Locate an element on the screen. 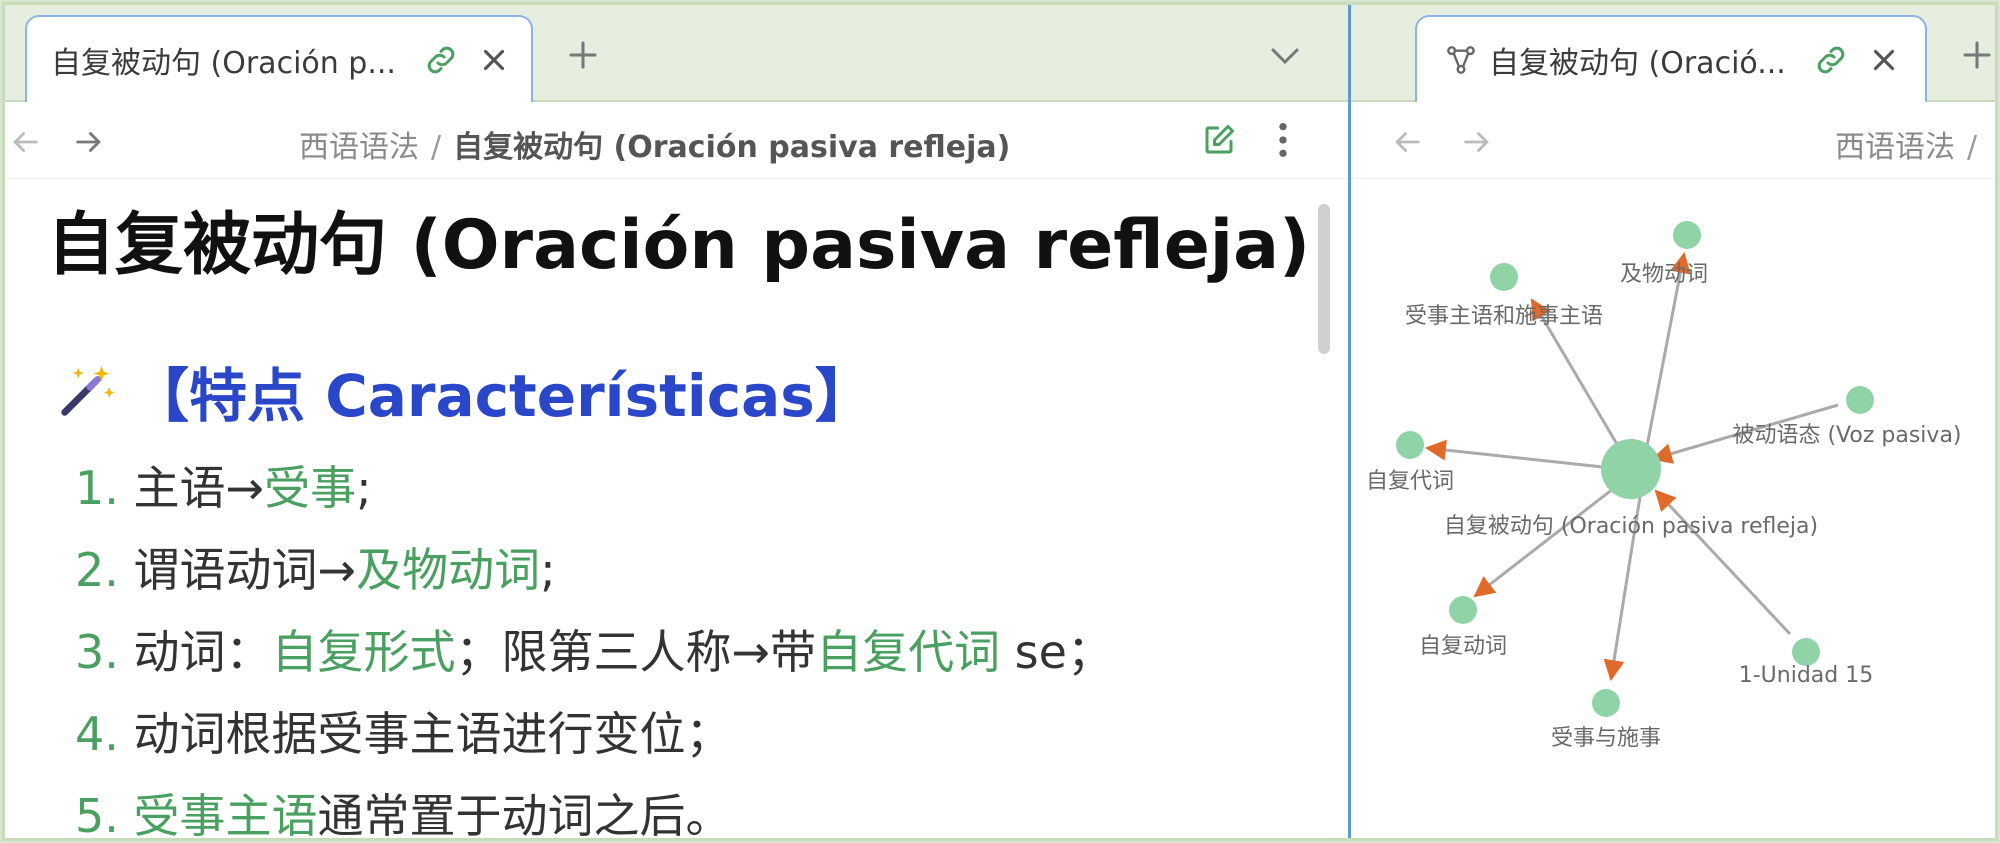  section-heading: 【特点 Características】 is located at coordinates (464, 391).